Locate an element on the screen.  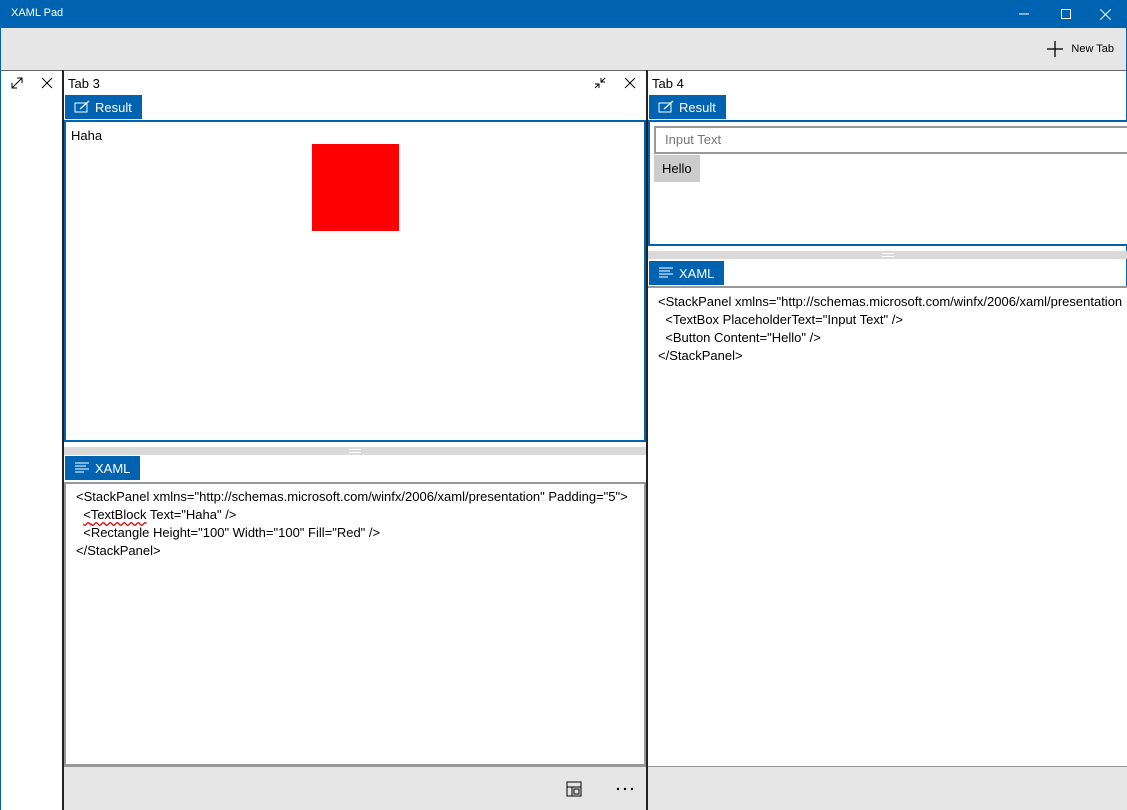
tab3-splitter is located at coordinates (355, 451).